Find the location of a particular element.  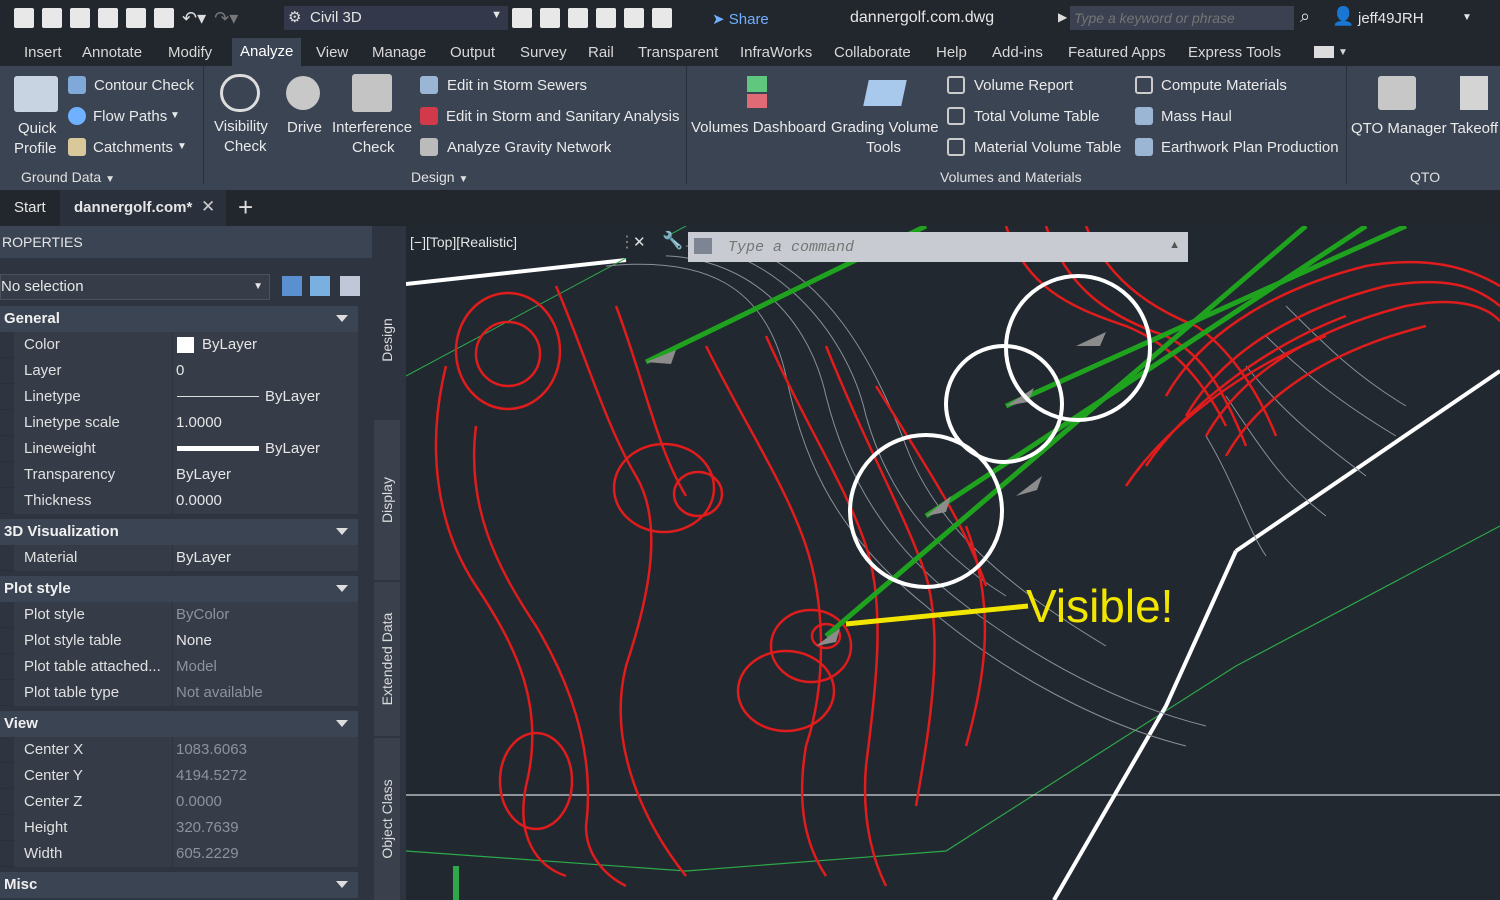

visibility-label-1: Visibility is located at coordinates (241, 126).